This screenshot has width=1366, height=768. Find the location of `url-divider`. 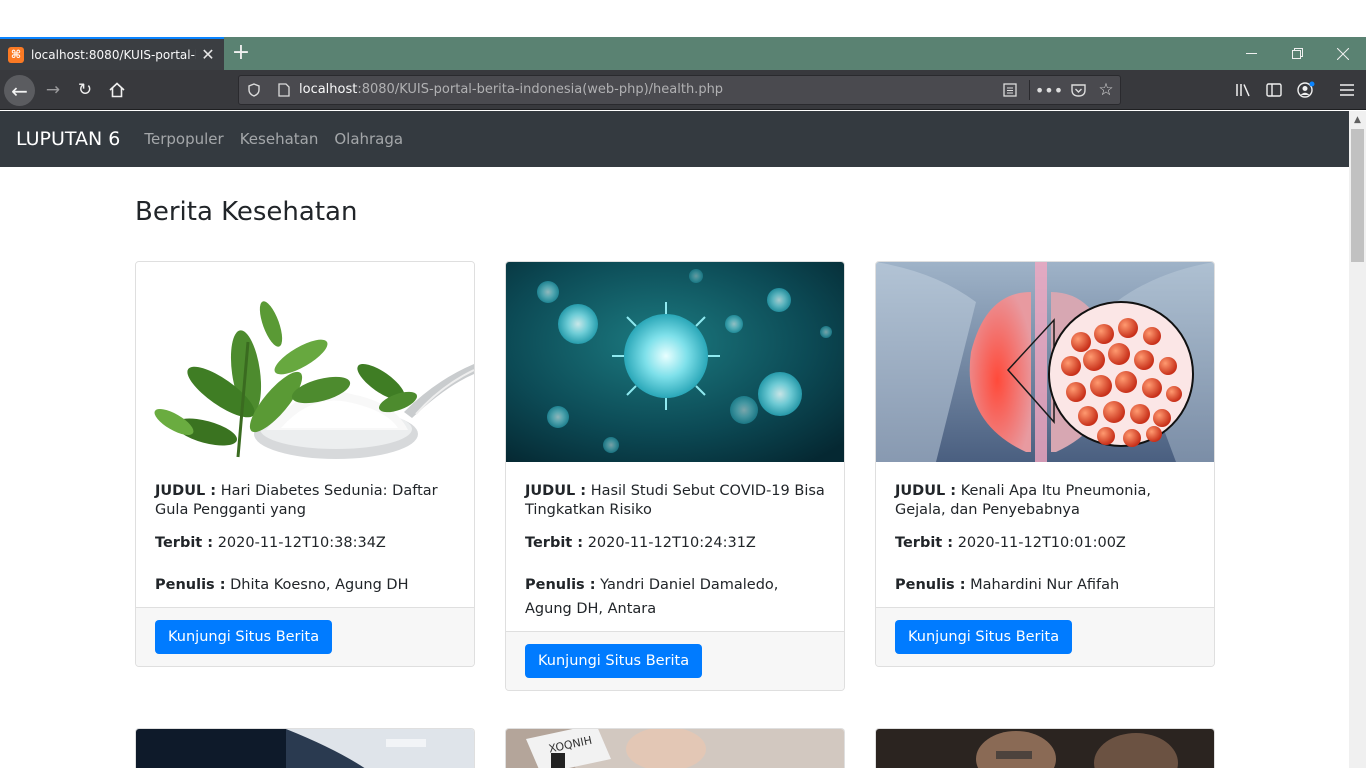

url-divider is located at coordinates (1029, 90).